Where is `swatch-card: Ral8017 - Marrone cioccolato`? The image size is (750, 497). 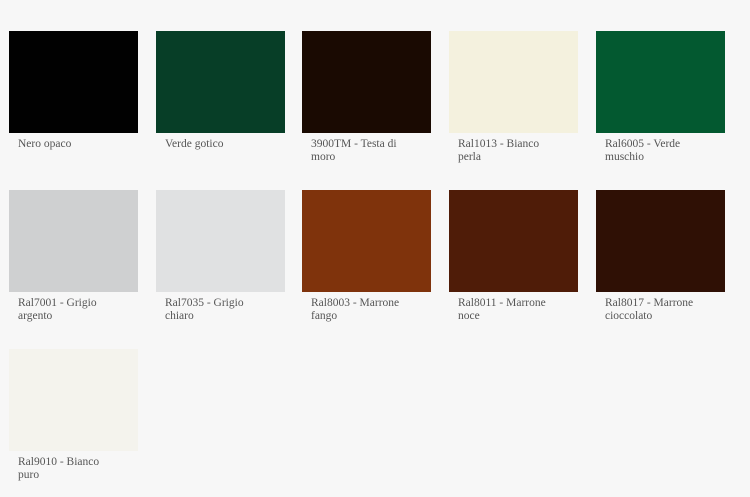
swatch-card: Ral8017 - Marrone cioccolato is located at coordinates (660, 256).